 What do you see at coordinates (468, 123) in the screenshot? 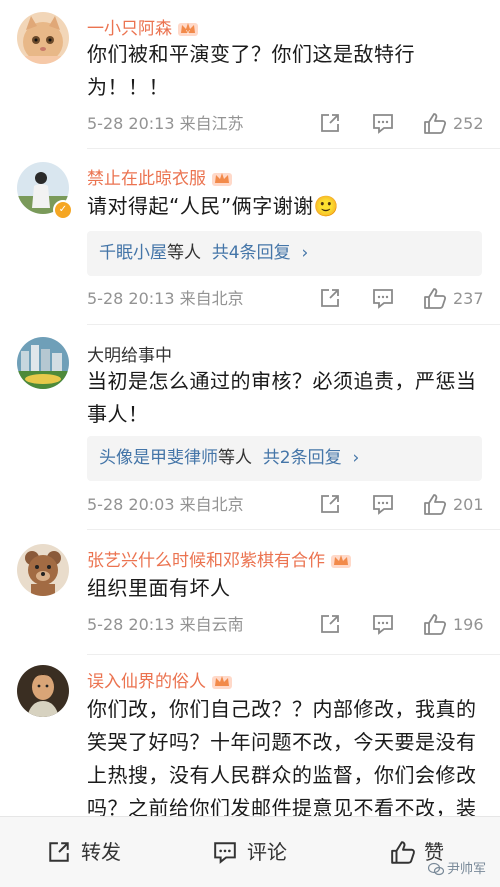
I see `like-count: 252` at bounding box center [468, 123].